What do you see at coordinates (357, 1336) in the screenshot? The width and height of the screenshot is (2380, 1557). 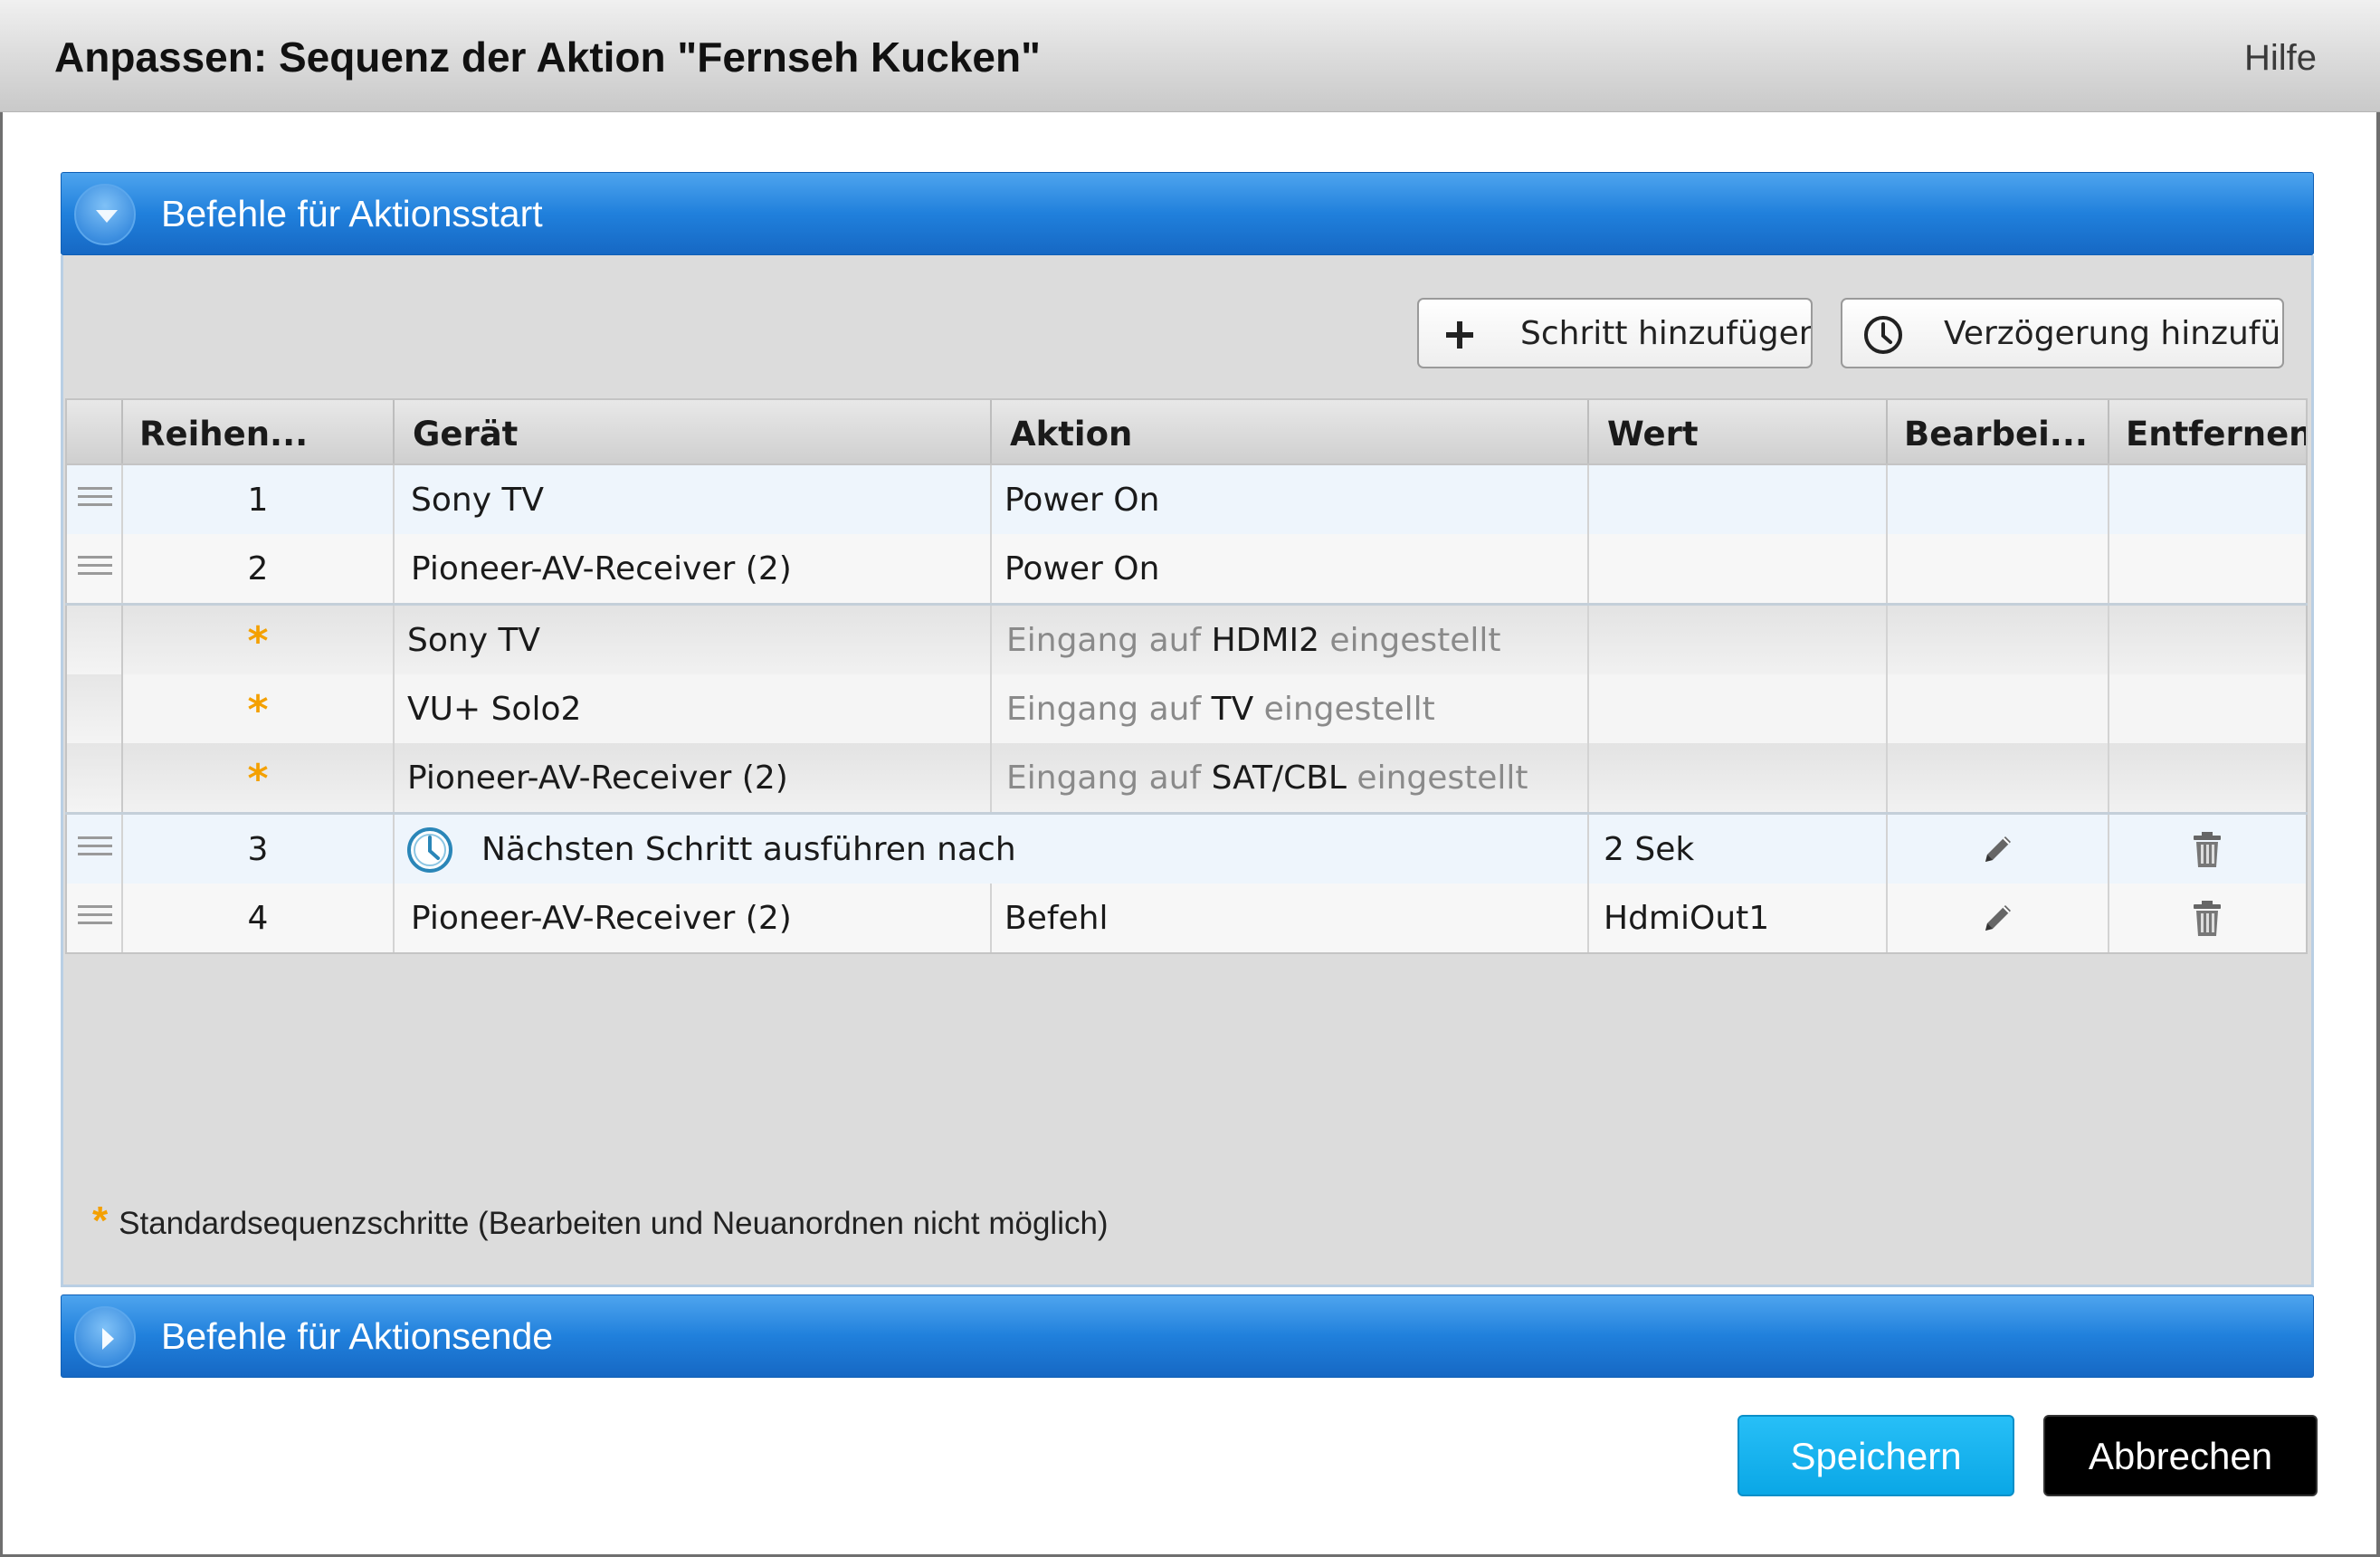 I see `section-title-action-end: Befehle für Aktionsende` at bounding box center [357, 1336].